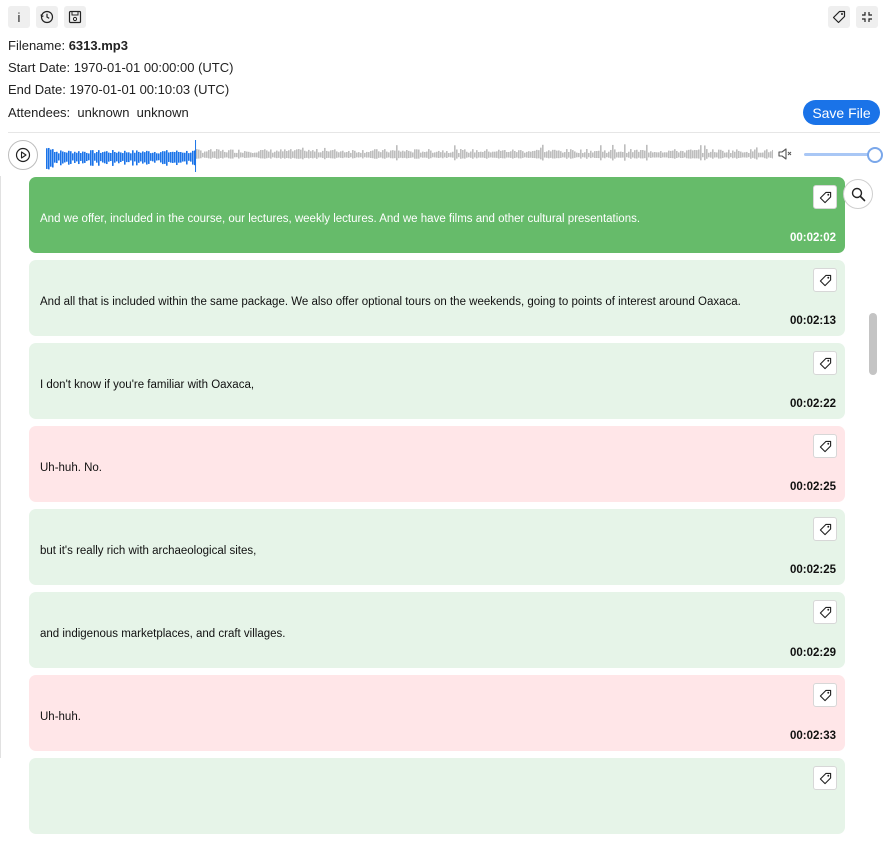 Image resolution: width=884 pixels, height=841 pixels. What do you see at coordinates (785, 154) in the screenshot?
I see `volume-icon` at bounding box center [785, 154].